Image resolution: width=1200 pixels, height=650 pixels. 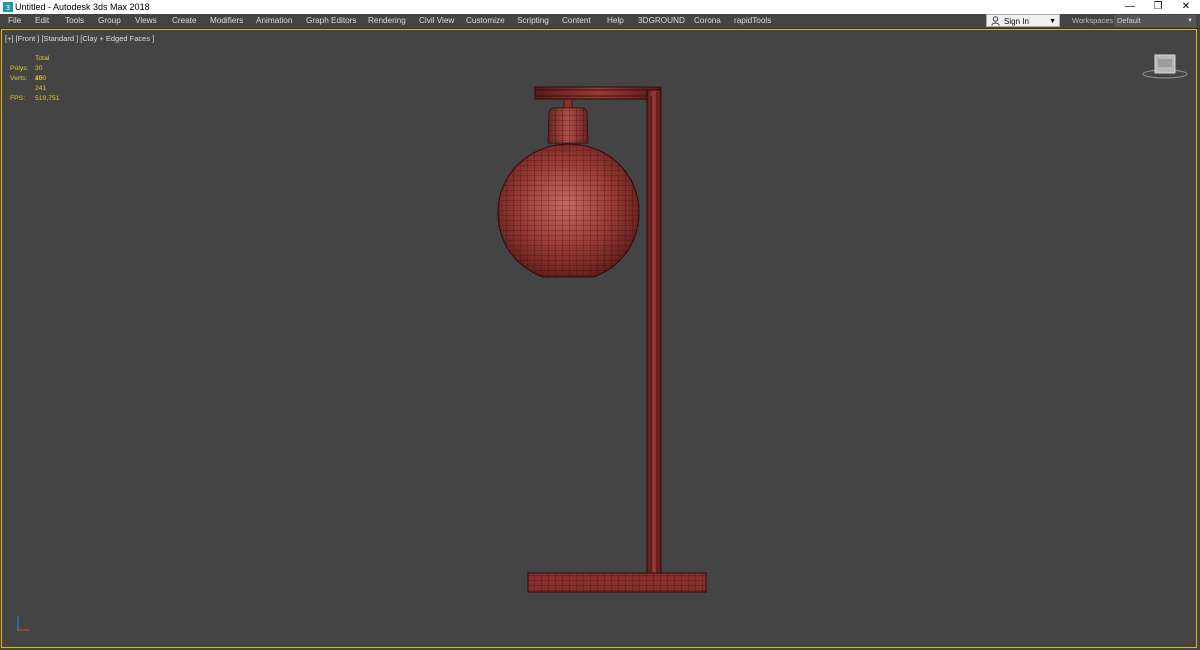 I want to click on user-icon, so click(x=995, y=21).